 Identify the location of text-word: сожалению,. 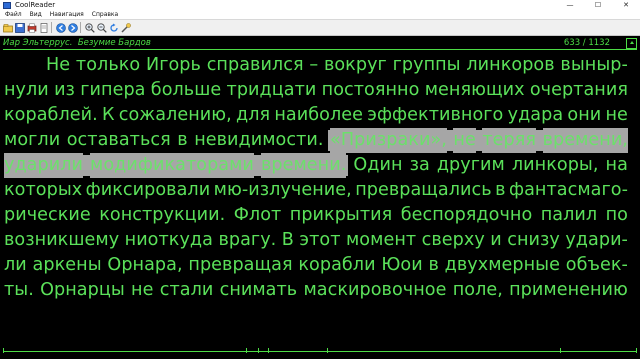
(175, 115).